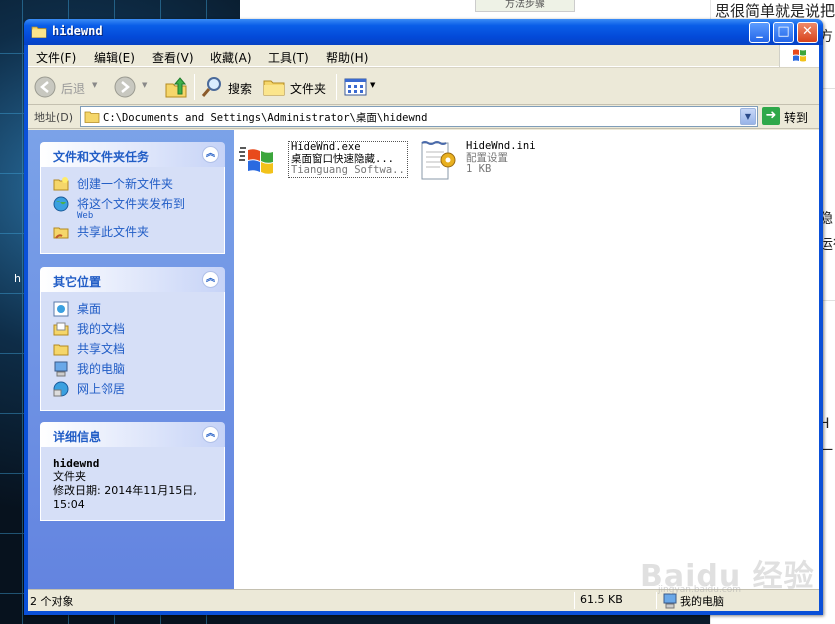 The height and width of the screenshot is (624, 835). I want to click on documents-icon, so click(61, 329).